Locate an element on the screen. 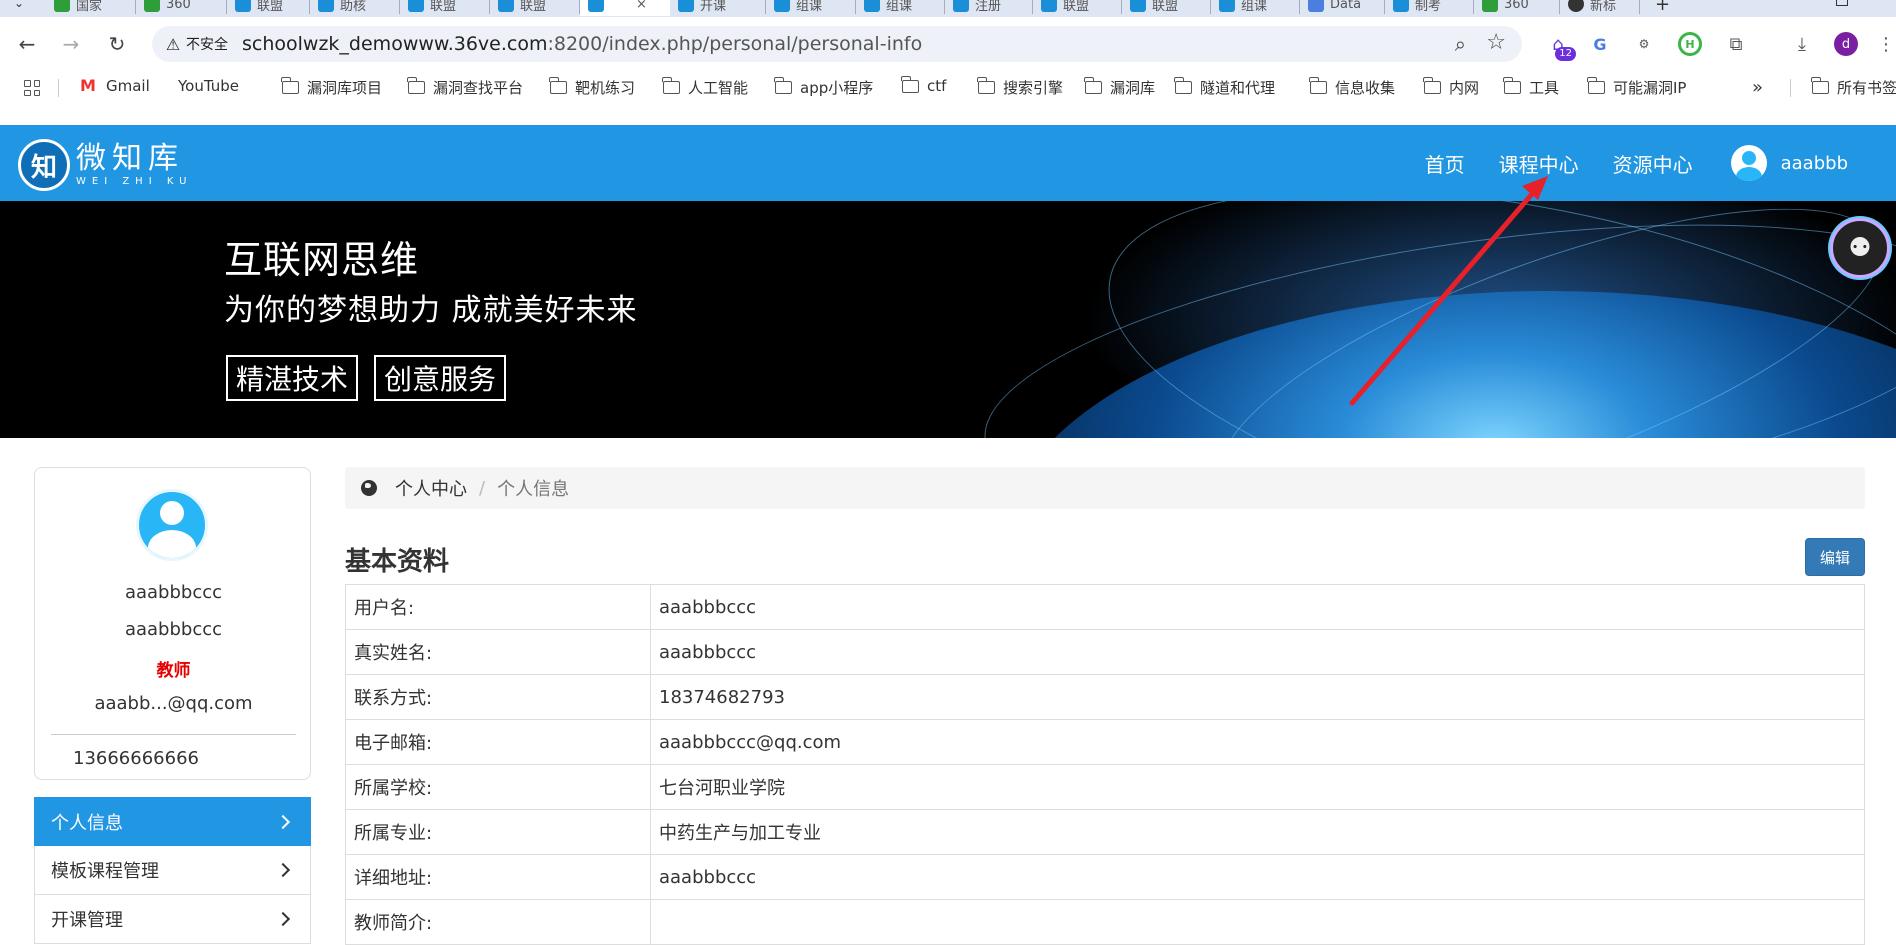 The height and width of the screenshot is (945, 1896). browser-tab: 助核 is located at coordinates (355, 8).